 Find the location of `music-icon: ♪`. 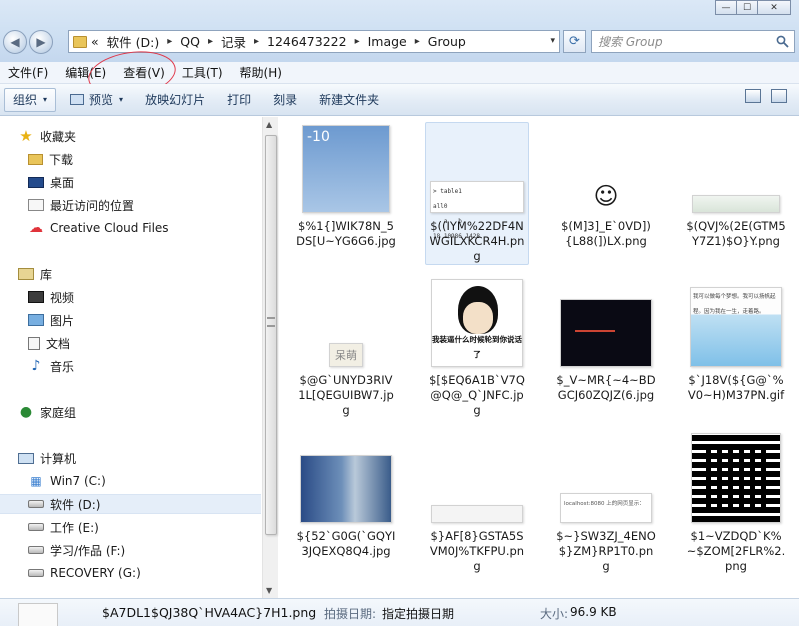

music-icon: ♪ is located at coordinates (36, 366).